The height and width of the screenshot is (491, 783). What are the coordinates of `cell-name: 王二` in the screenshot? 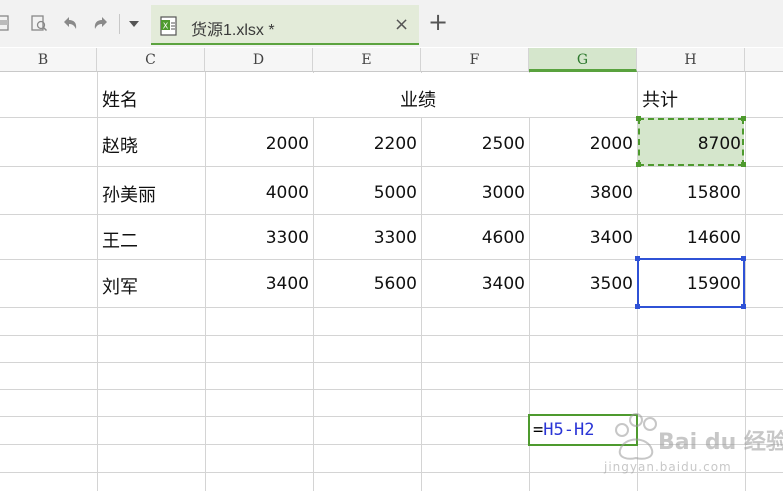 It's located at (120, 240).